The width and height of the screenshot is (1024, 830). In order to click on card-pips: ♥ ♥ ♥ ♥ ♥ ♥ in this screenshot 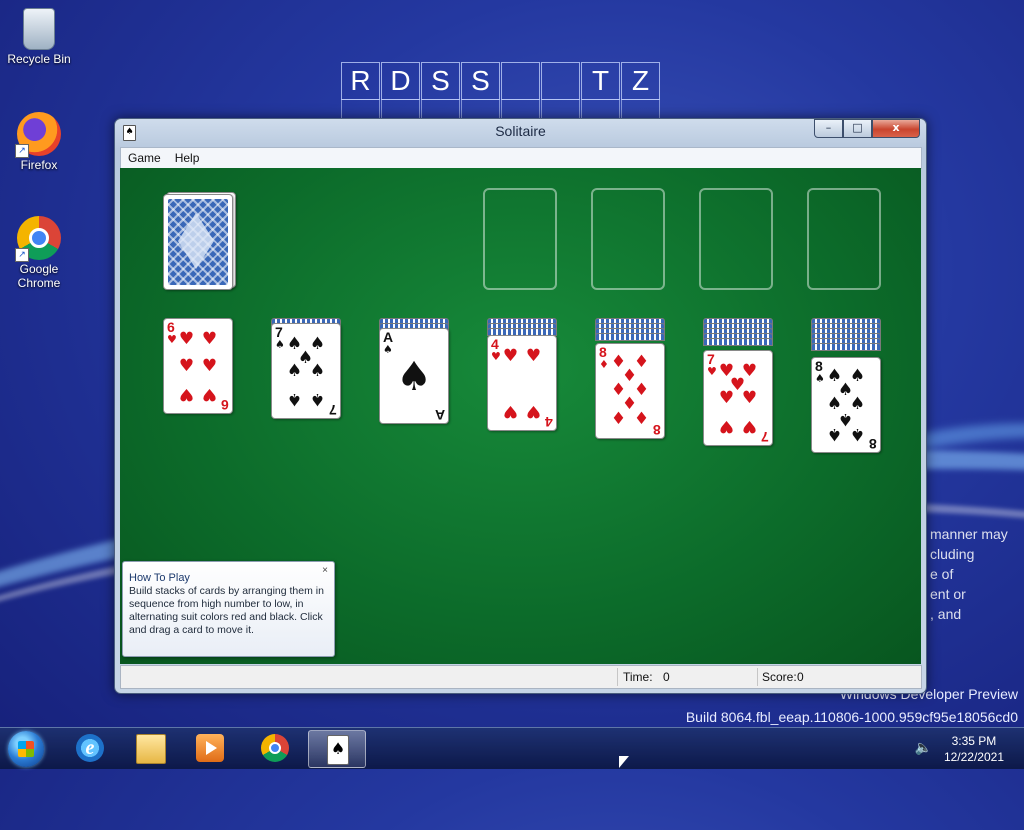, I will do `click(198, 367)`.